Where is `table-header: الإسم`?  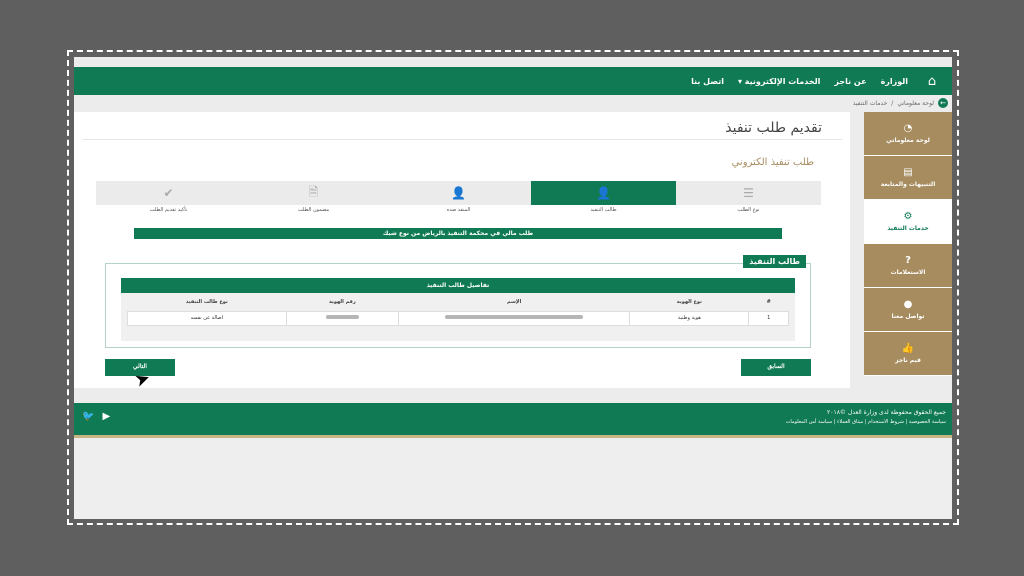 table-header: الإسم is located at coordinates (514, 301).